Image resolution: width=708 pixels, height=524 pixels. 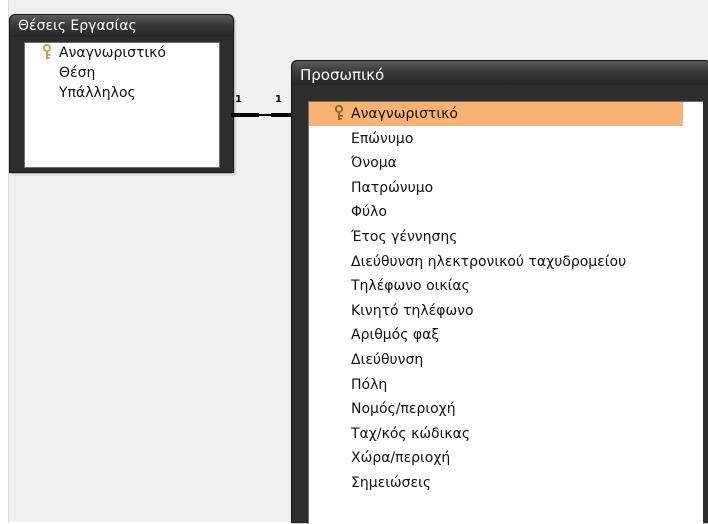 I want to click on field-list: Αναγνωριστικό Θέση Υπάλληλος, so click(x=122, y=105).